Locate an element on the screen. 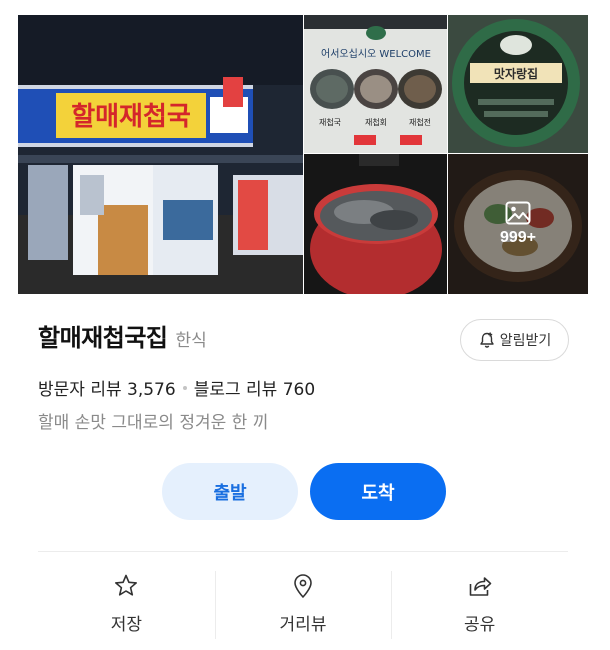 Image resolution: width=610 pixels, height=650 pixels. photo-clams-basin is located at coordinates (375, 224).